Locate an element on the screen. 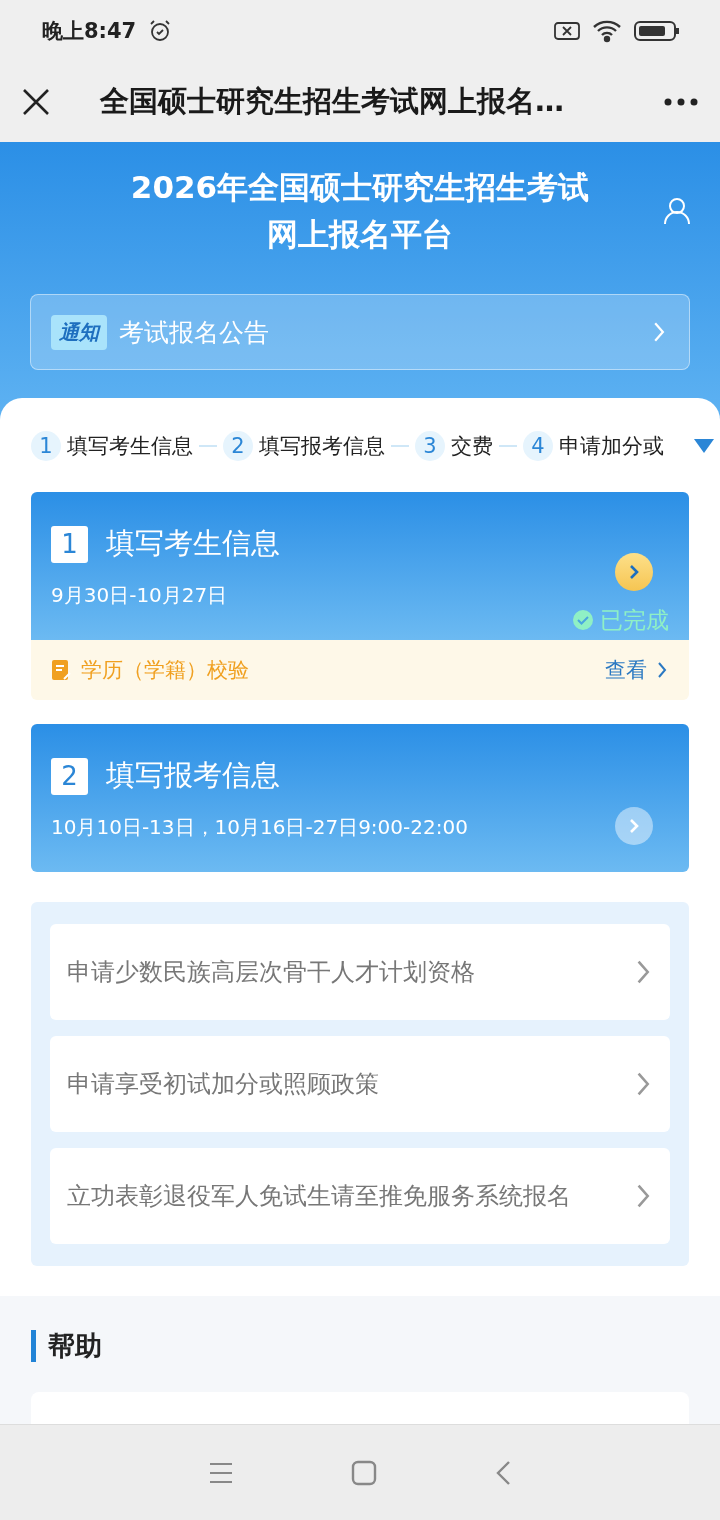 This screenshot has height=1520, width=720. step-label: 填写考生信息 is located at coordinates (130, 446).